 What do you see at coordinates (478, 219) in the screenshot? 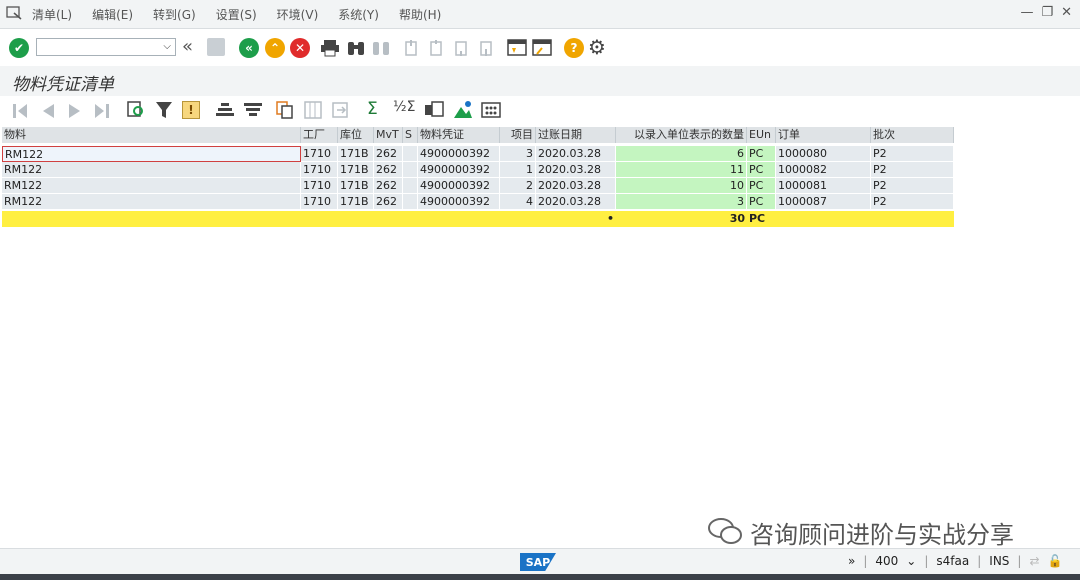
I see `total-row: • 30 PC` at bounding box center [478, 219].